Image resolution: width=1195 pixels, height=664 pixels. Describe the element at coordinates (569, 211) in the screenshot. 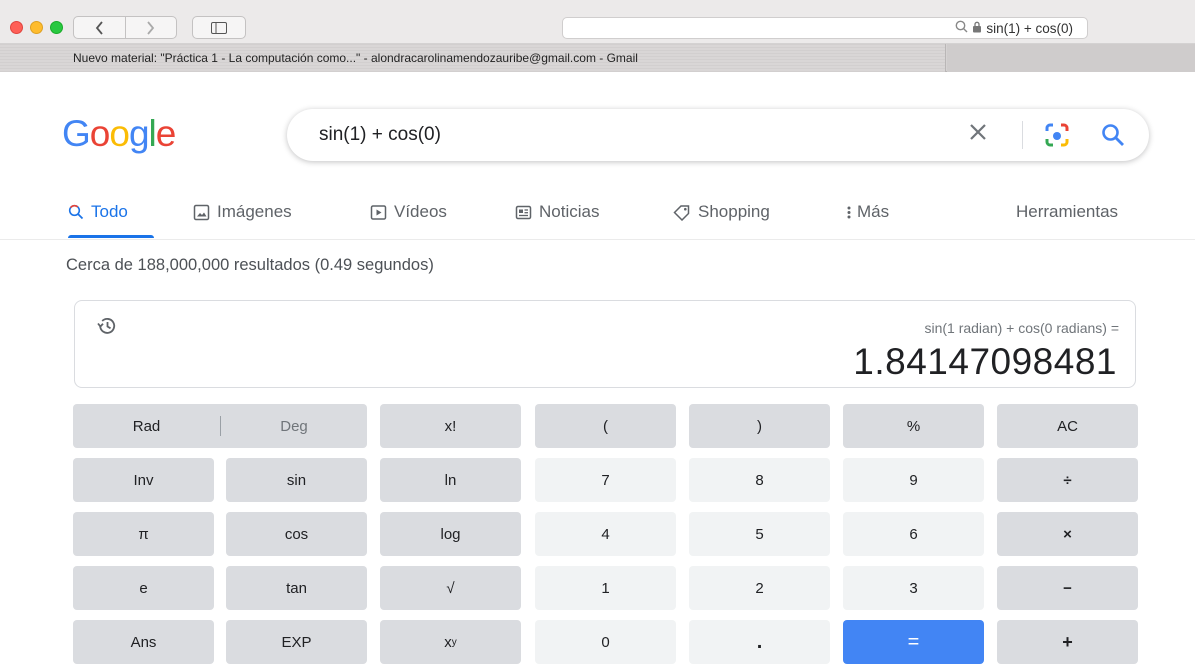

I see `tab-label: Noticias` at that location.